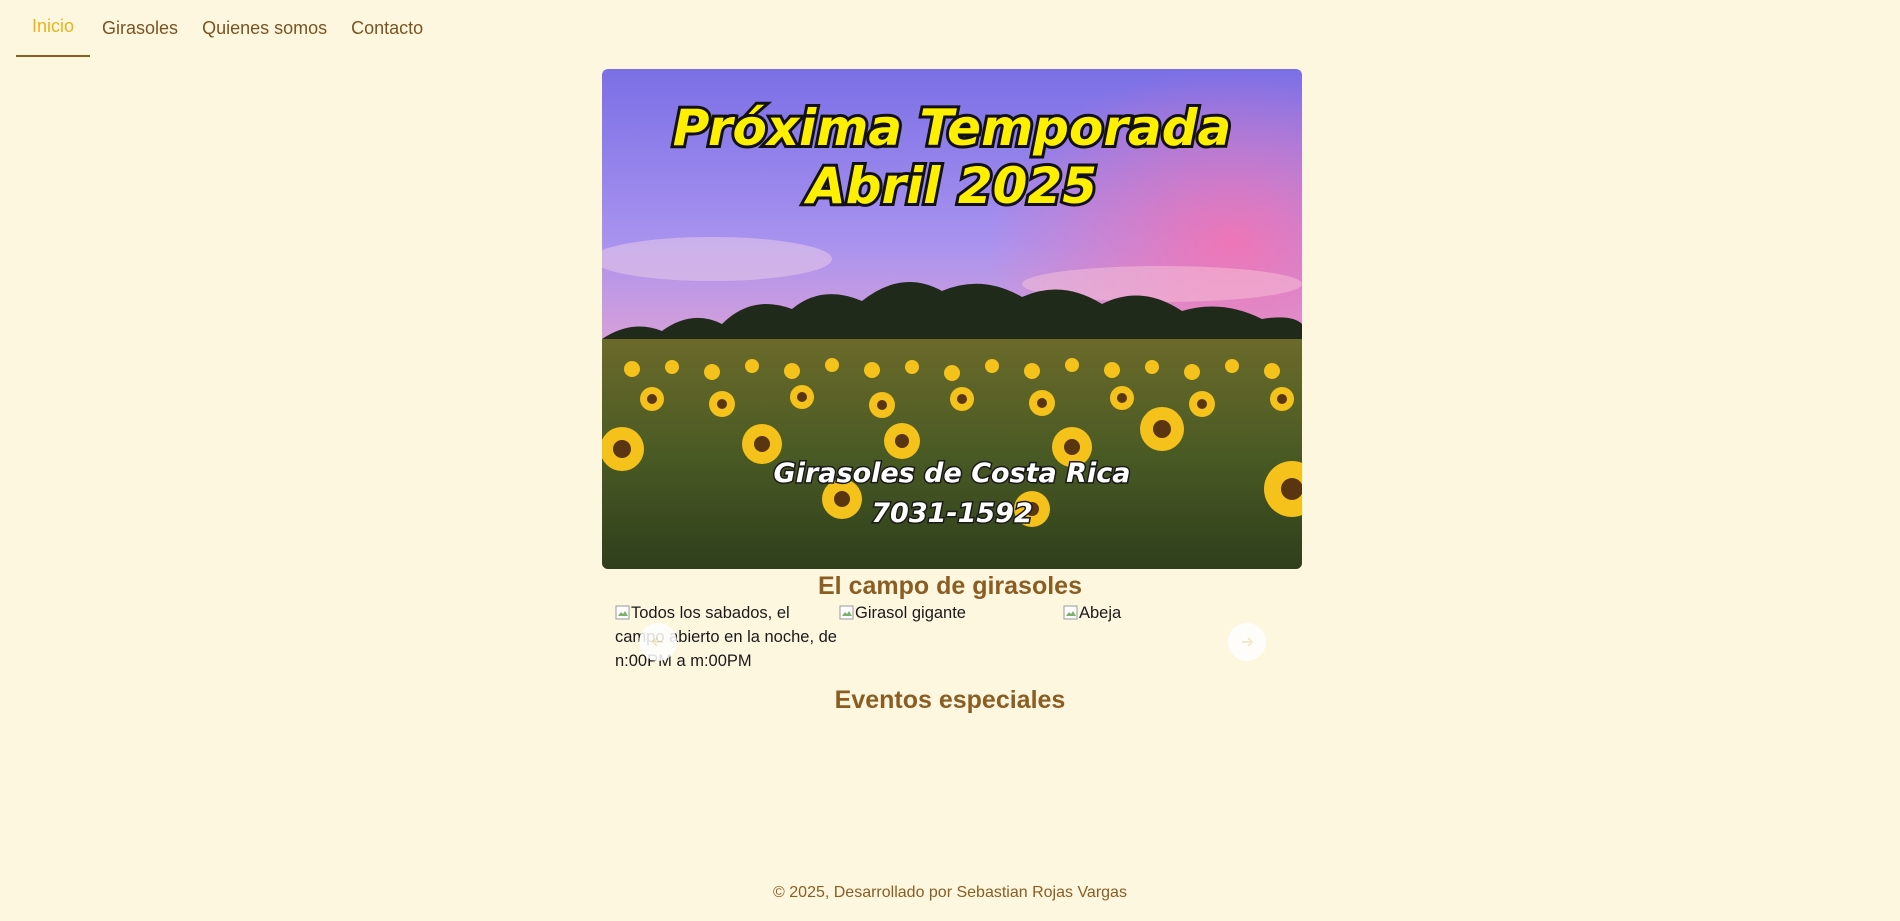 The height and width of the screenshot is (921, 1900). Describe the element at coordinates (1100, 613) in the screenshot. I see `slide-alt-text: Abeja` at that location.